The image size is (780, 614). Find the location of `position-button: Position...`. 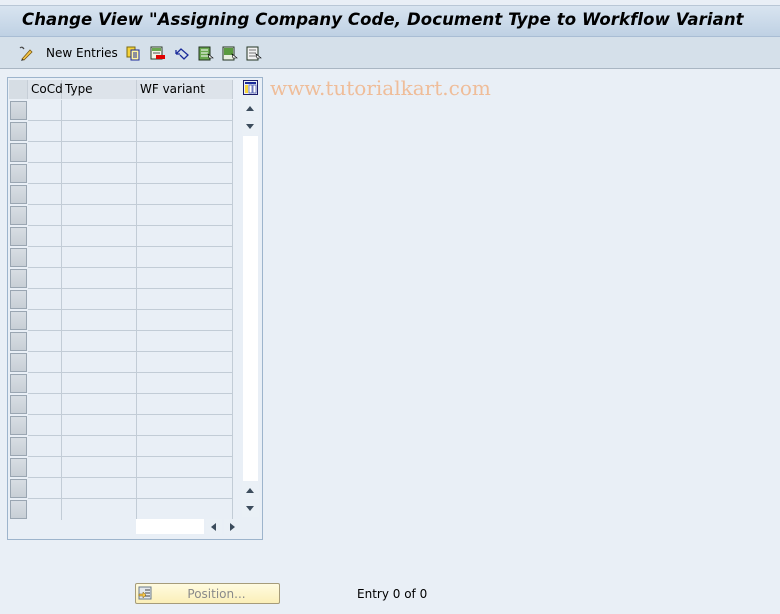

position-button: Position... is located at coordinates (207, 593).